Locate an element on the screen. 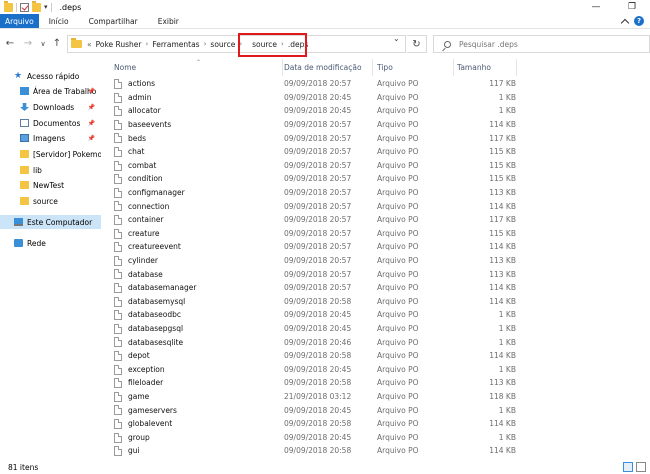 The width and height of the screenshot is (650, 474). new-folder-icon is located at coordinates (36, 6).